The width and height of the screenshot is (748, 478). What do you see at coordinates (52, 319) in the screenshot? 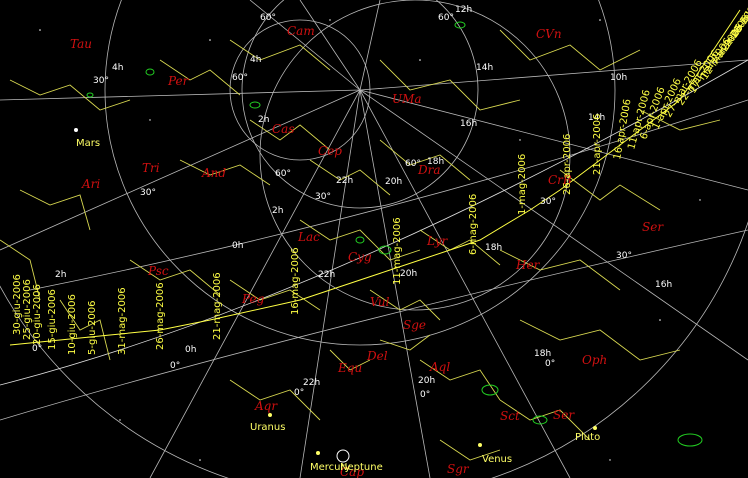
I see `comet-date: 15-giu-2006` at bounding box center [52, 319].